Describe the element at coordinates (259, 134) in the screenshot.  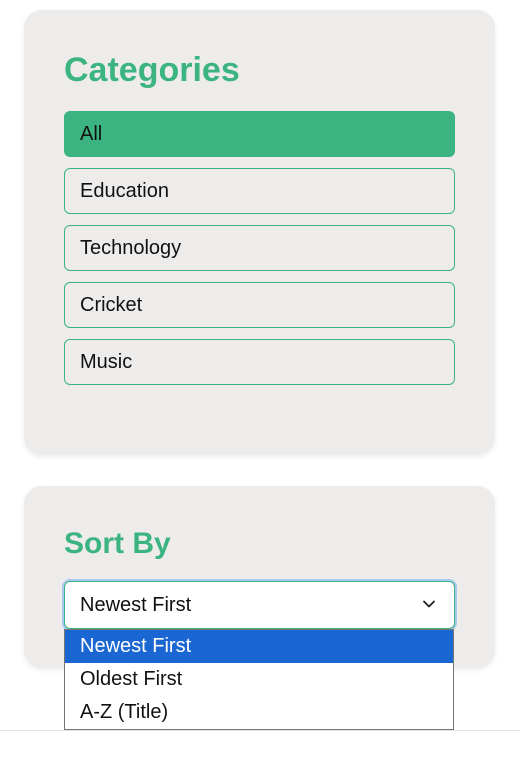
I see `category-item-all: All` at that location.